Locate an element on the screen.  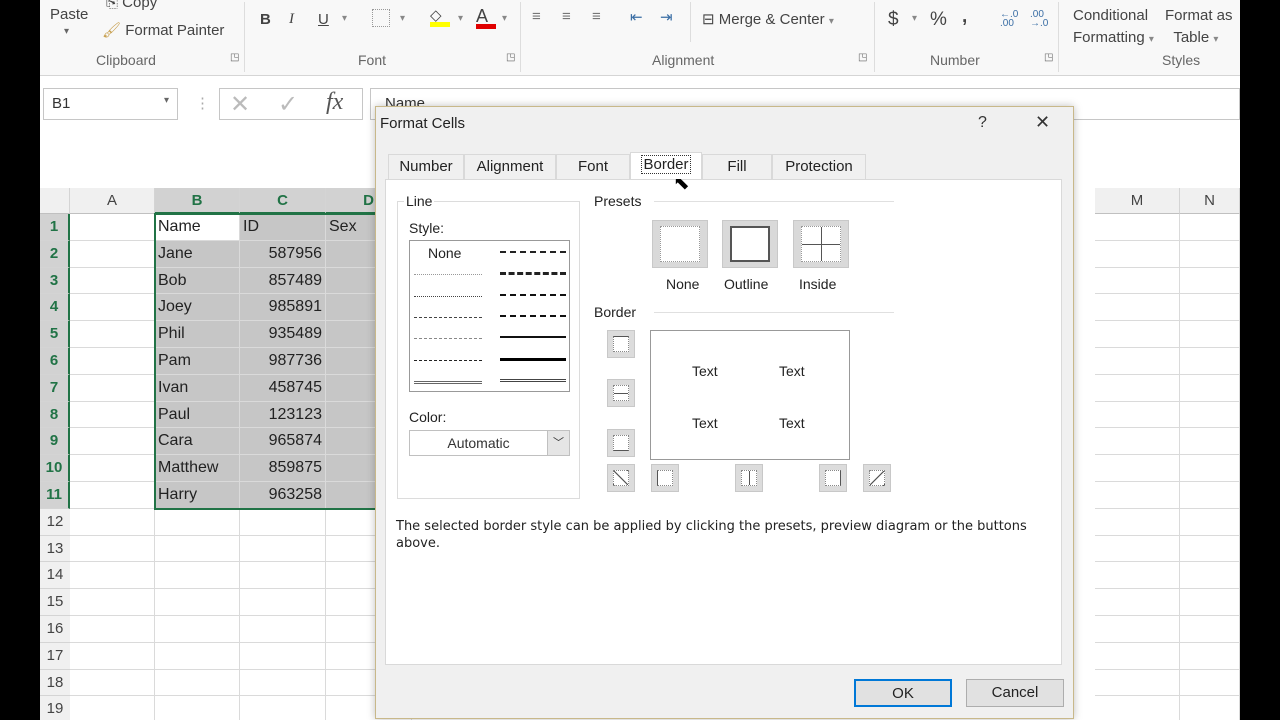
percent-button: % is located at coordinates (938, 20).